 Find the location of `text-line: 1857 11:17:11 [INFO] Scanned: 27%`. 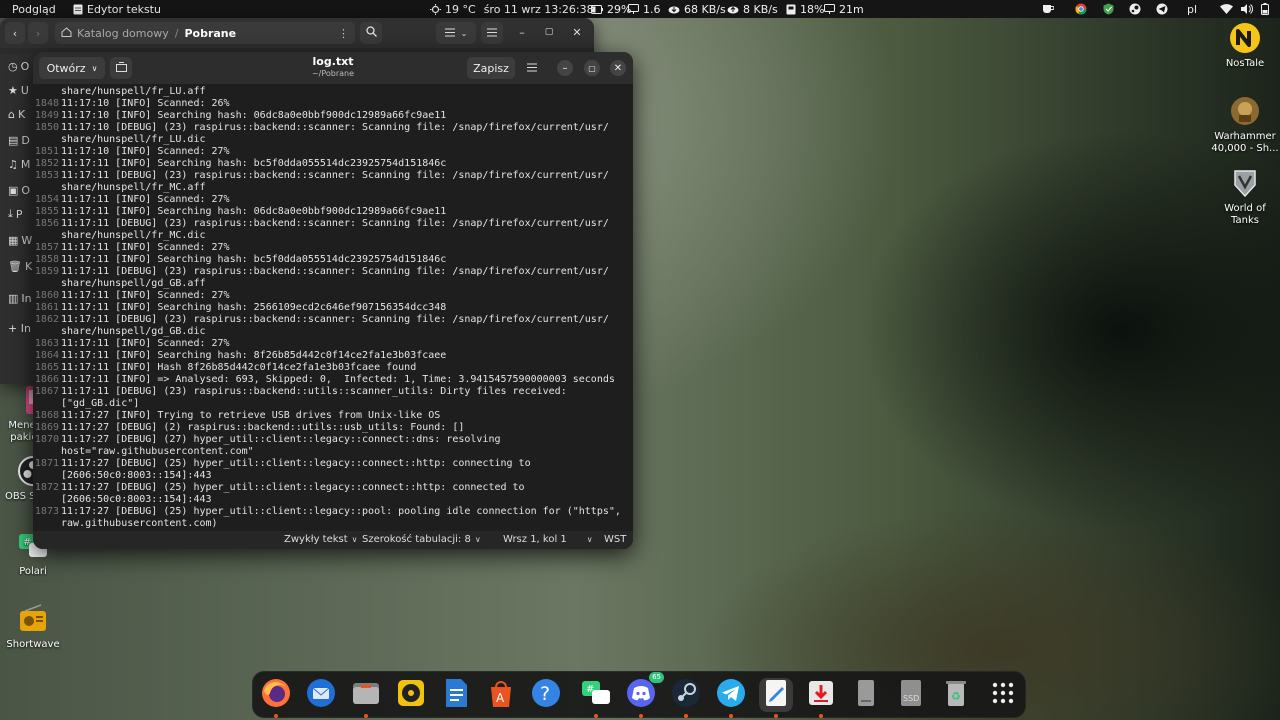

text-line: 1857 11:17:11 [INFO] Scanned: 27% is located at coordinates (333, 248).